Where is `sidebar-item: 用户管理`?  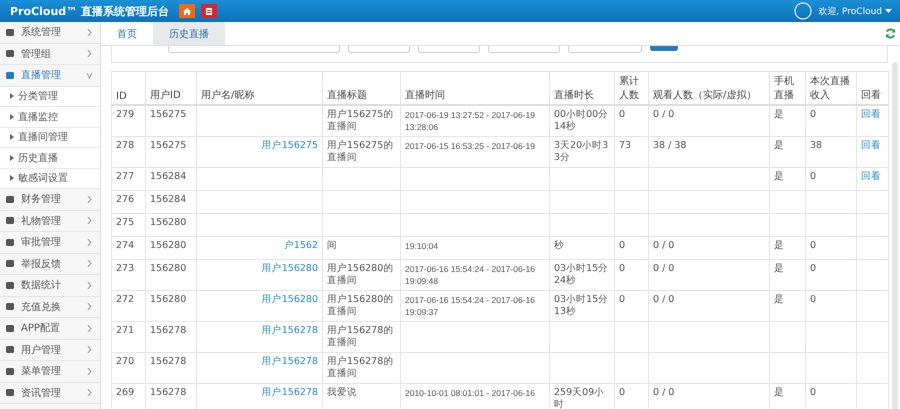 sidebar-item: 用户管理 is located at coordinates (50, 350).